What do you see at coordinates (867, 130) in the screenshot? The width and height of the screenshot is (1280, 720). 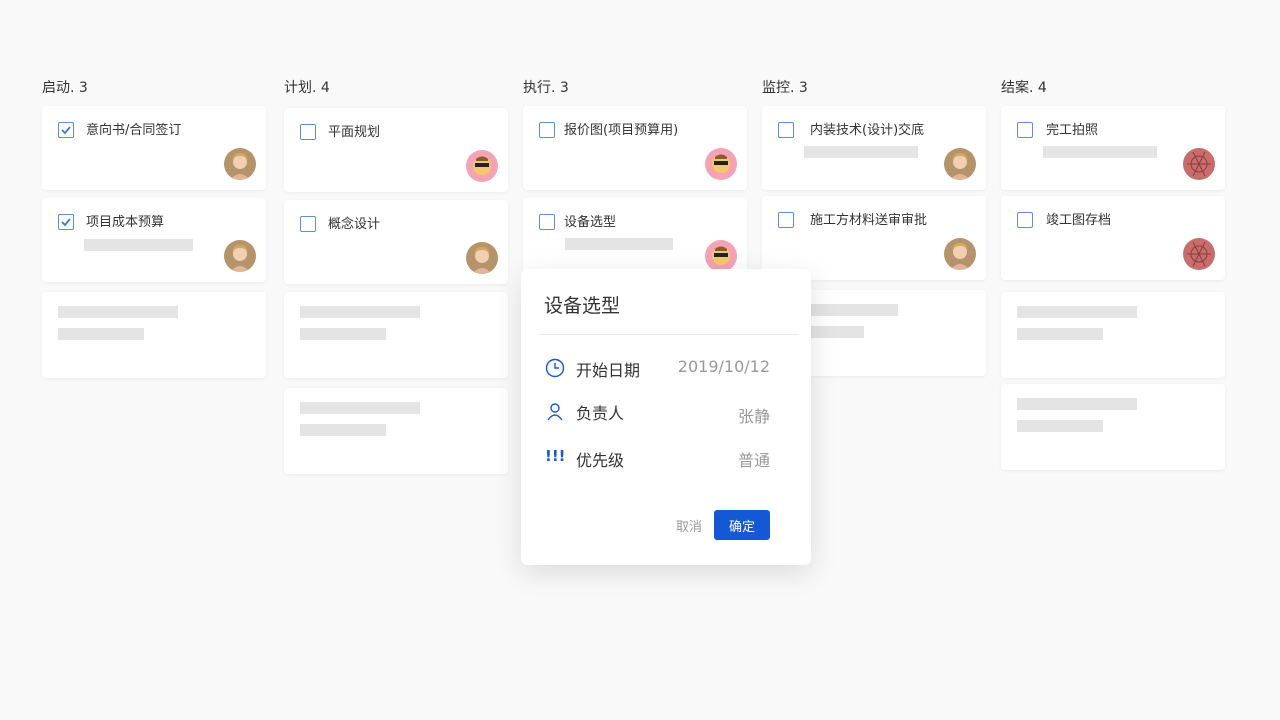 I see `task-label: 内装技术(设计)交底` at bounding box center [867, 130].